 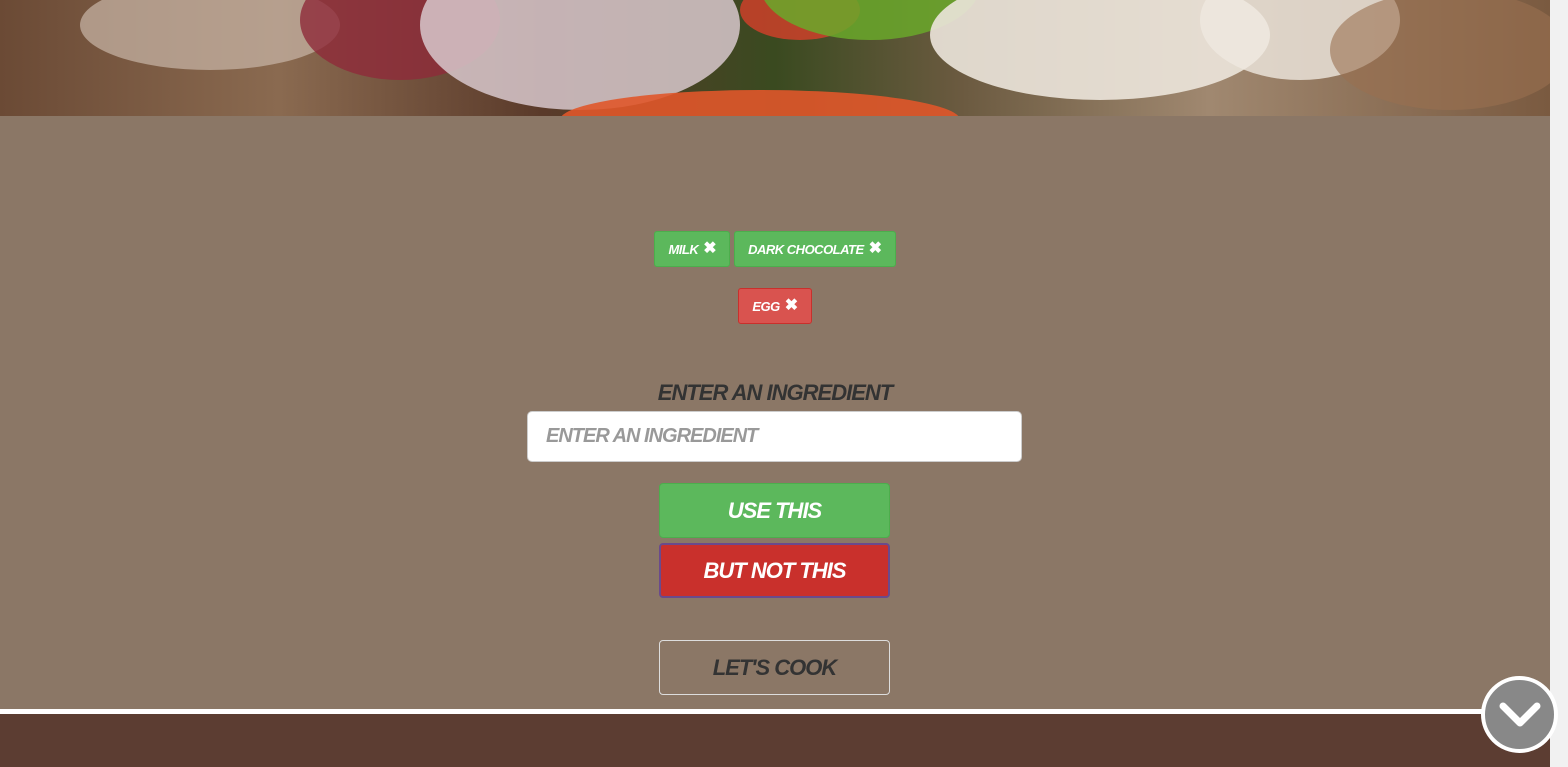 What do you see at coordinates (775, 740) in the screenshot?
I see `footer` at bounding box center [775, 740].